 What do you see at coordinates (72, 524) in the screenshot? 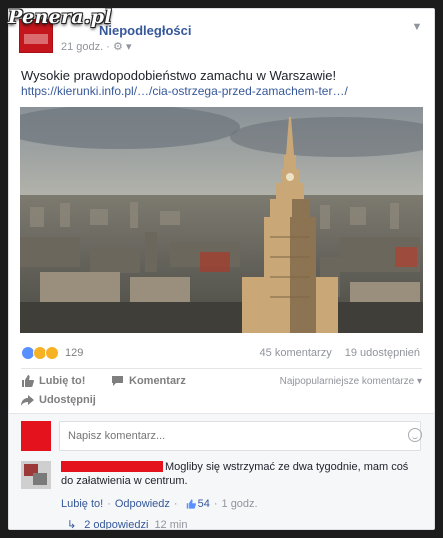
I see `reply-arrow-icon: ↳` at bounding box center [72, 524].